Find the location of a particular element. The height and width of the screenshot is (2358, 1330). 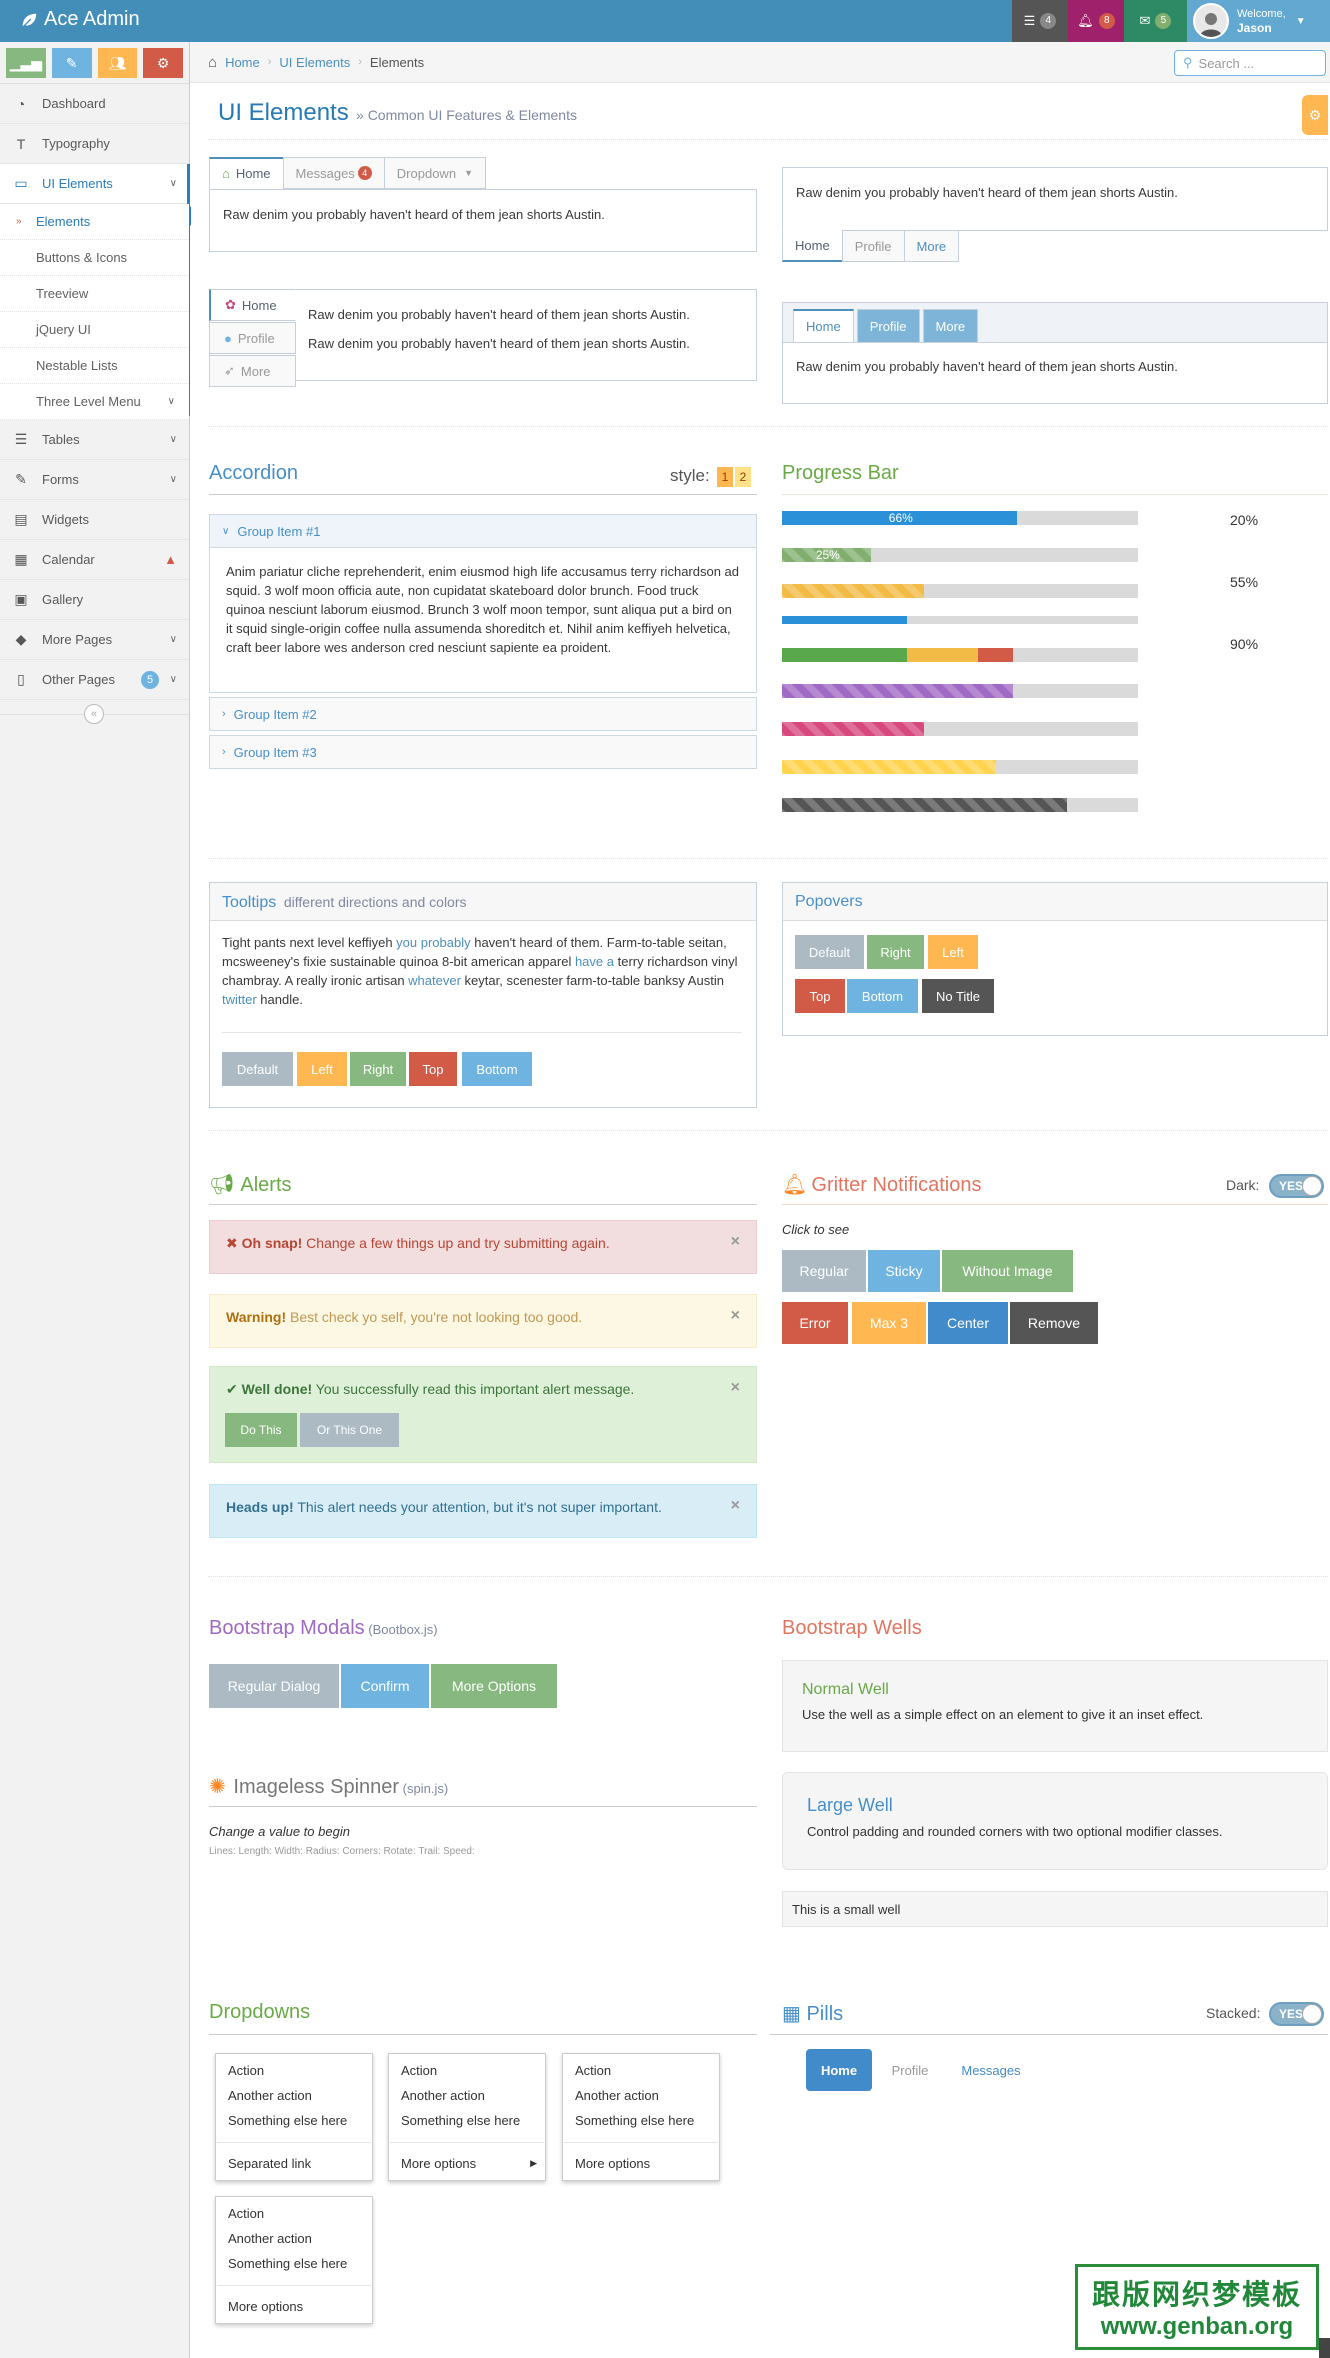

pill-home: Home is located at coordinates (839, 2070).